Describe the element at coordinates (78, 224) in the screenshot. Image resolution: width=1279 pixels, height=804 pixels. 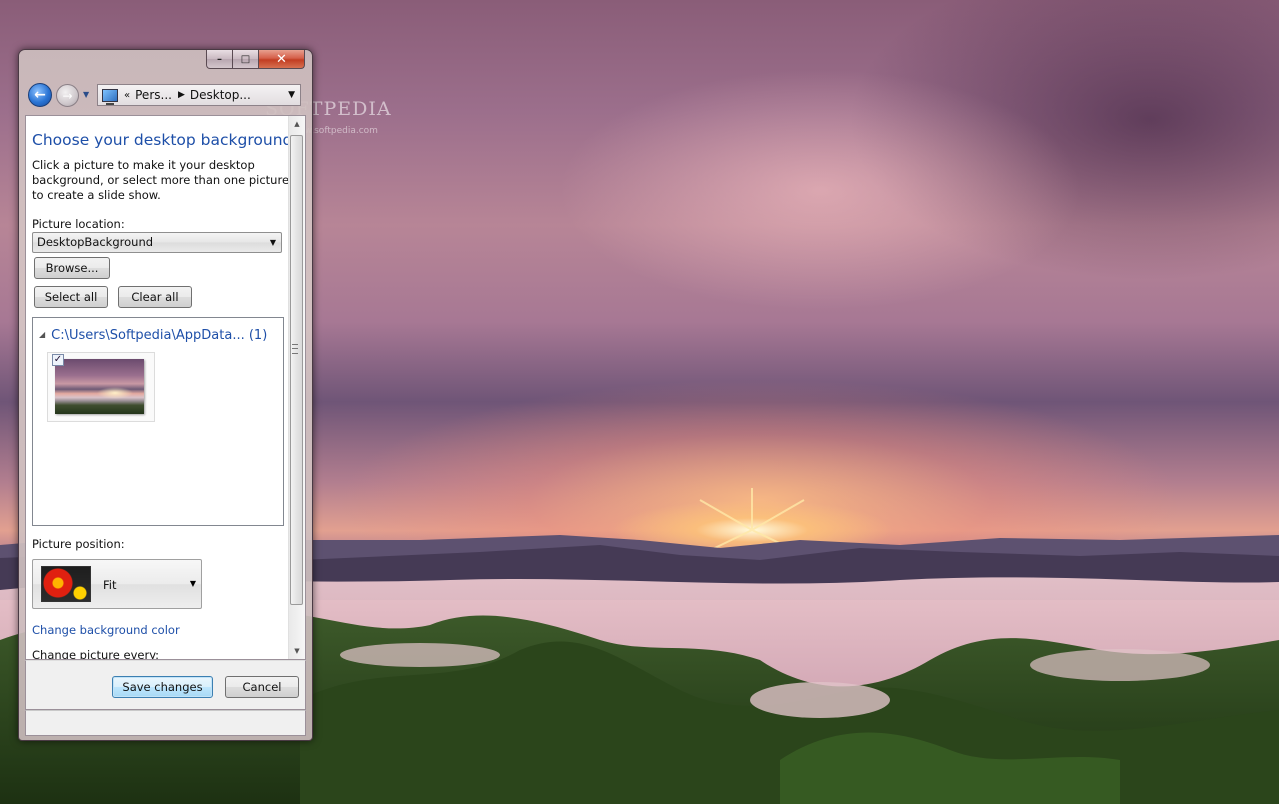
I see `picture-location-label: Picture location:` at that location.